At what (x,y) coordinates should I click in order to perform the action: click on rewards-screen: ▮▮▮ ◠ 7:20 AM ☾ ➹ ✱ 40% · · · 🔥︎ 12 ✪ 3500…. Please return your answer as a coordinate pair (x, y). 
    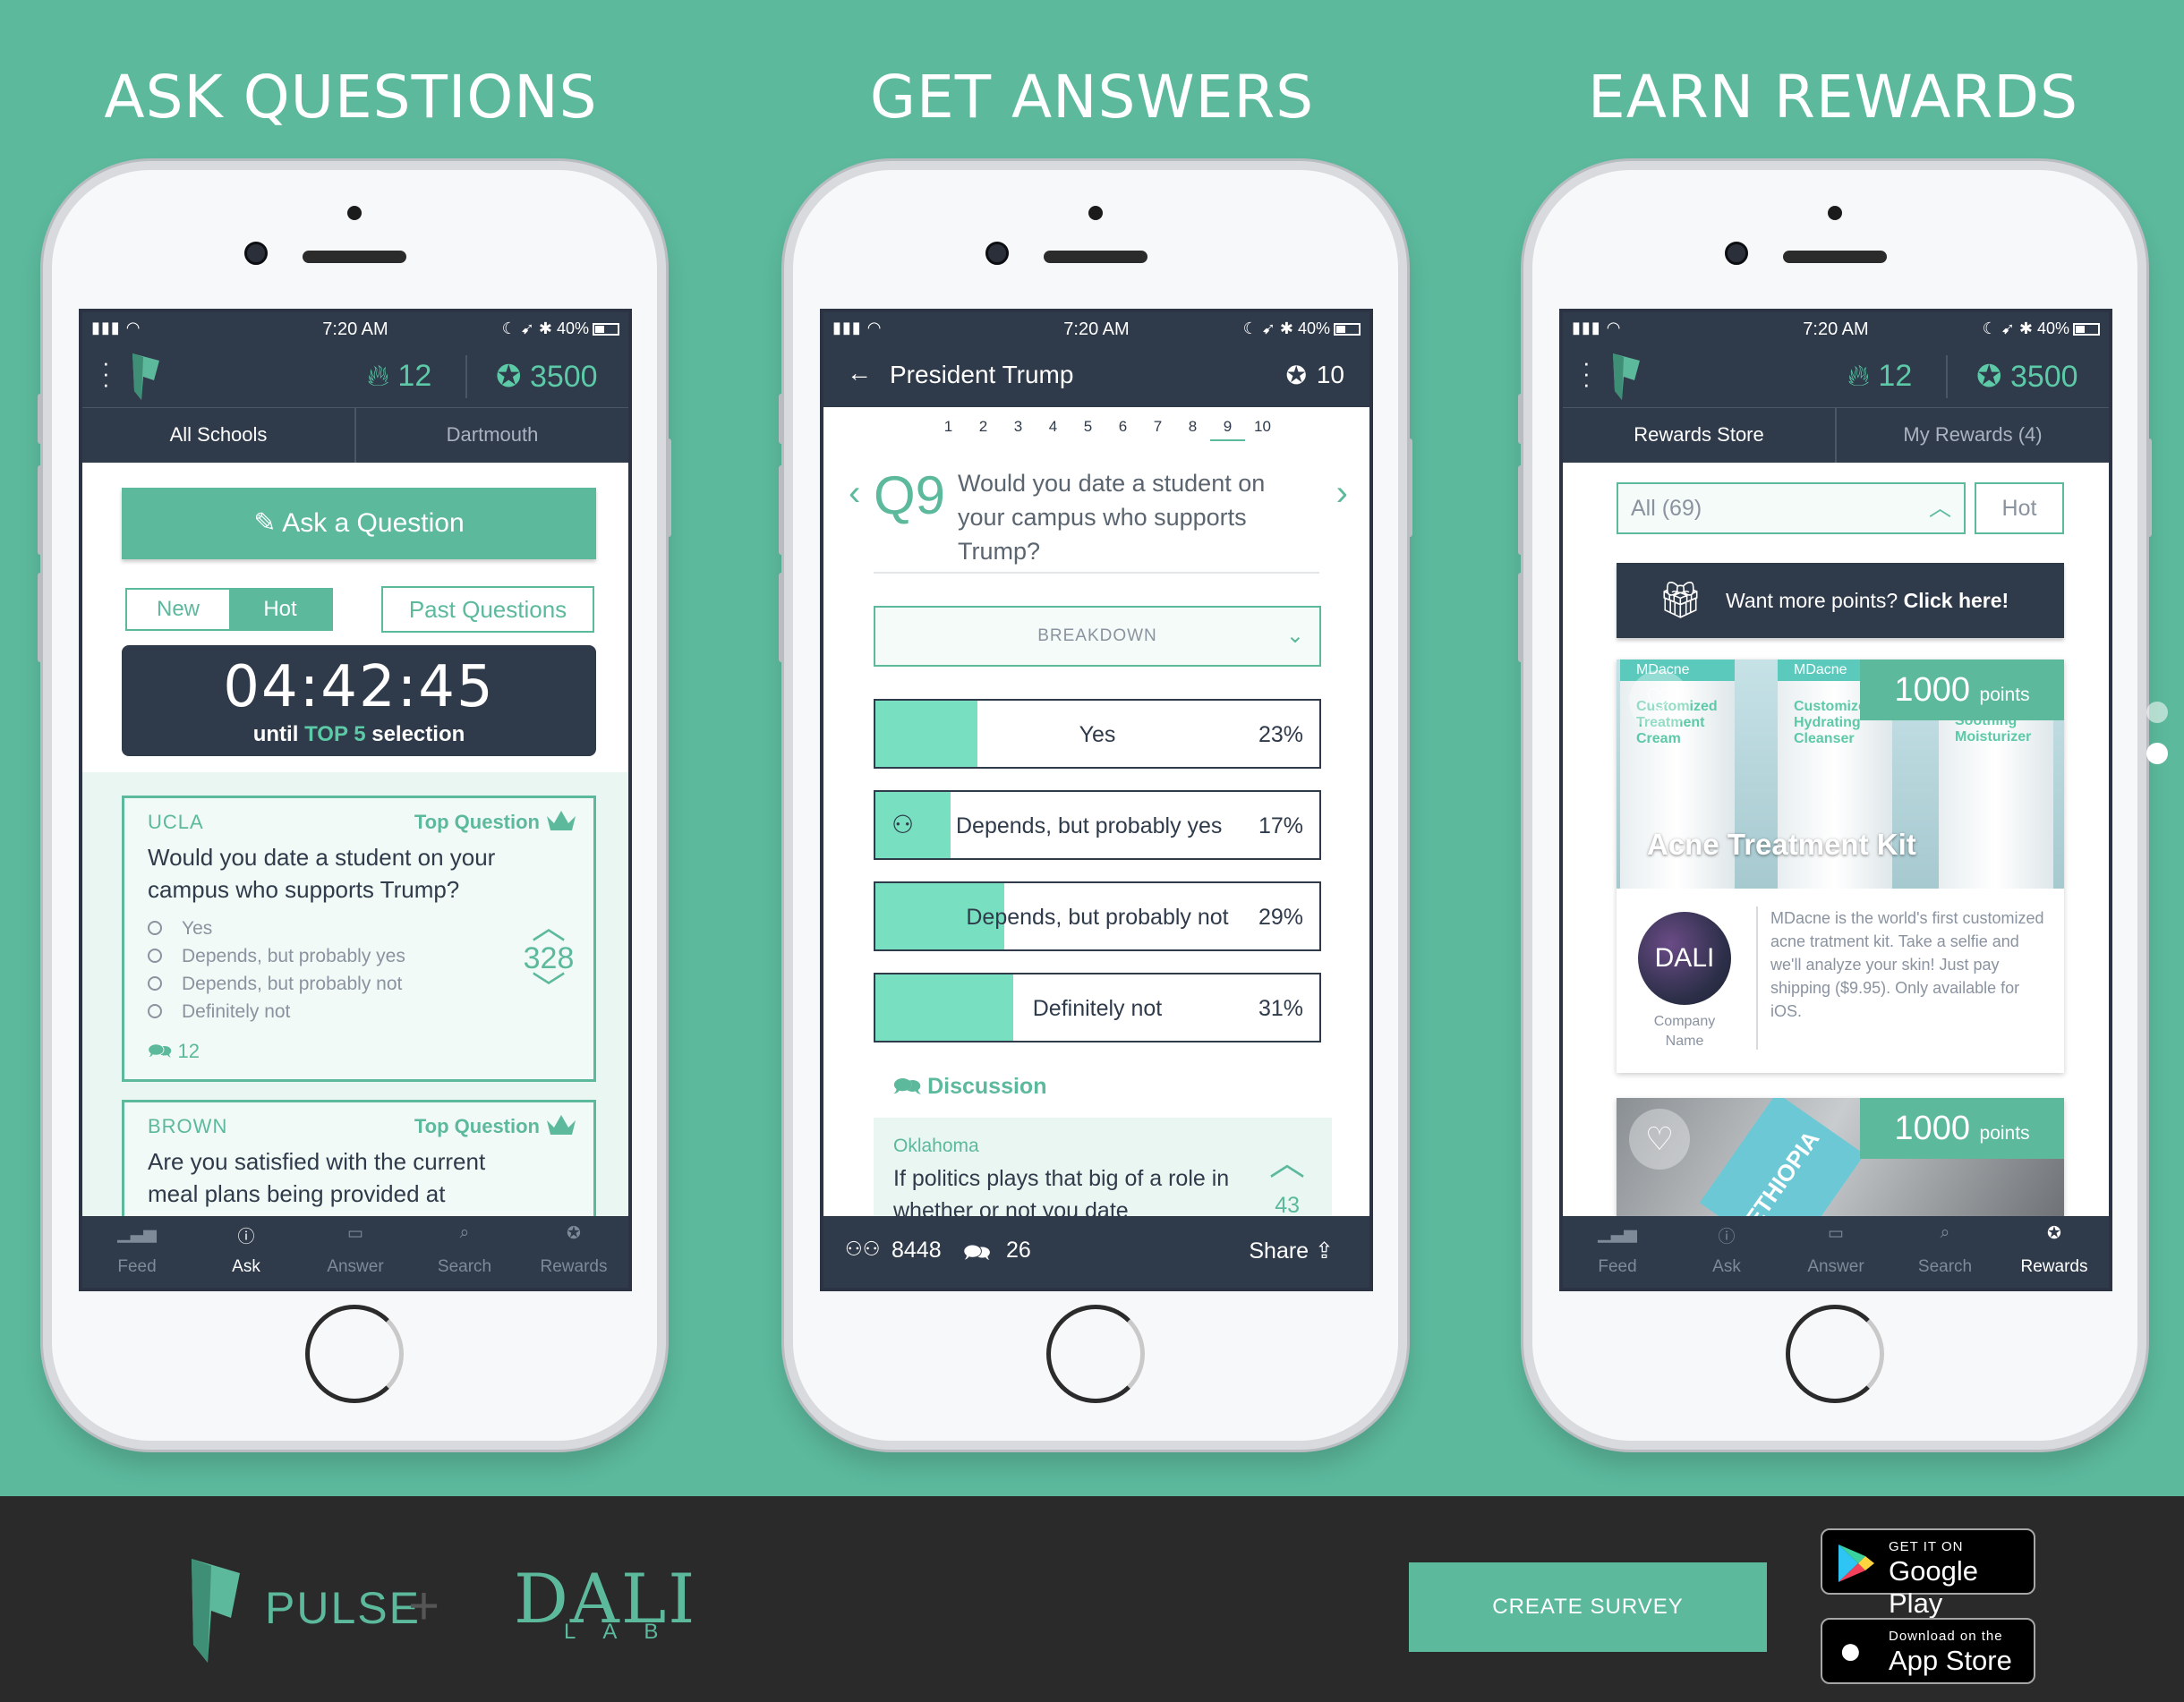
    Looking at the image, I should click on (1835, 800).